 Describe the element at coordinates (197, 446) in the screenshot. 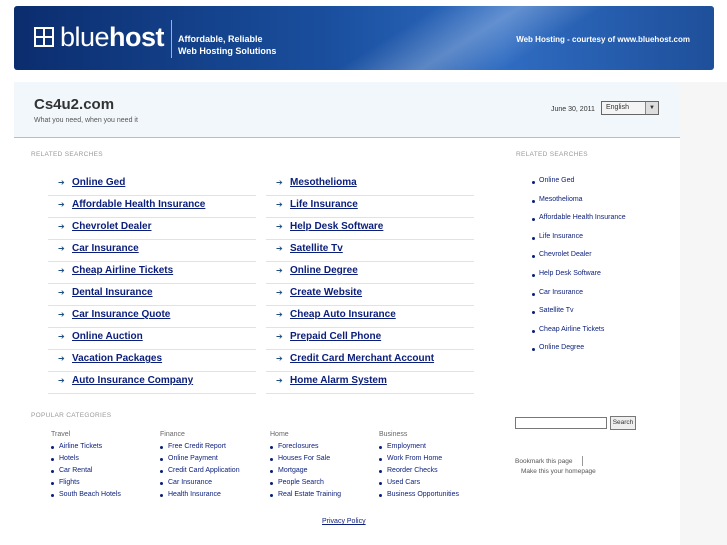

I see `category-link: Free Credit Report` at that location.